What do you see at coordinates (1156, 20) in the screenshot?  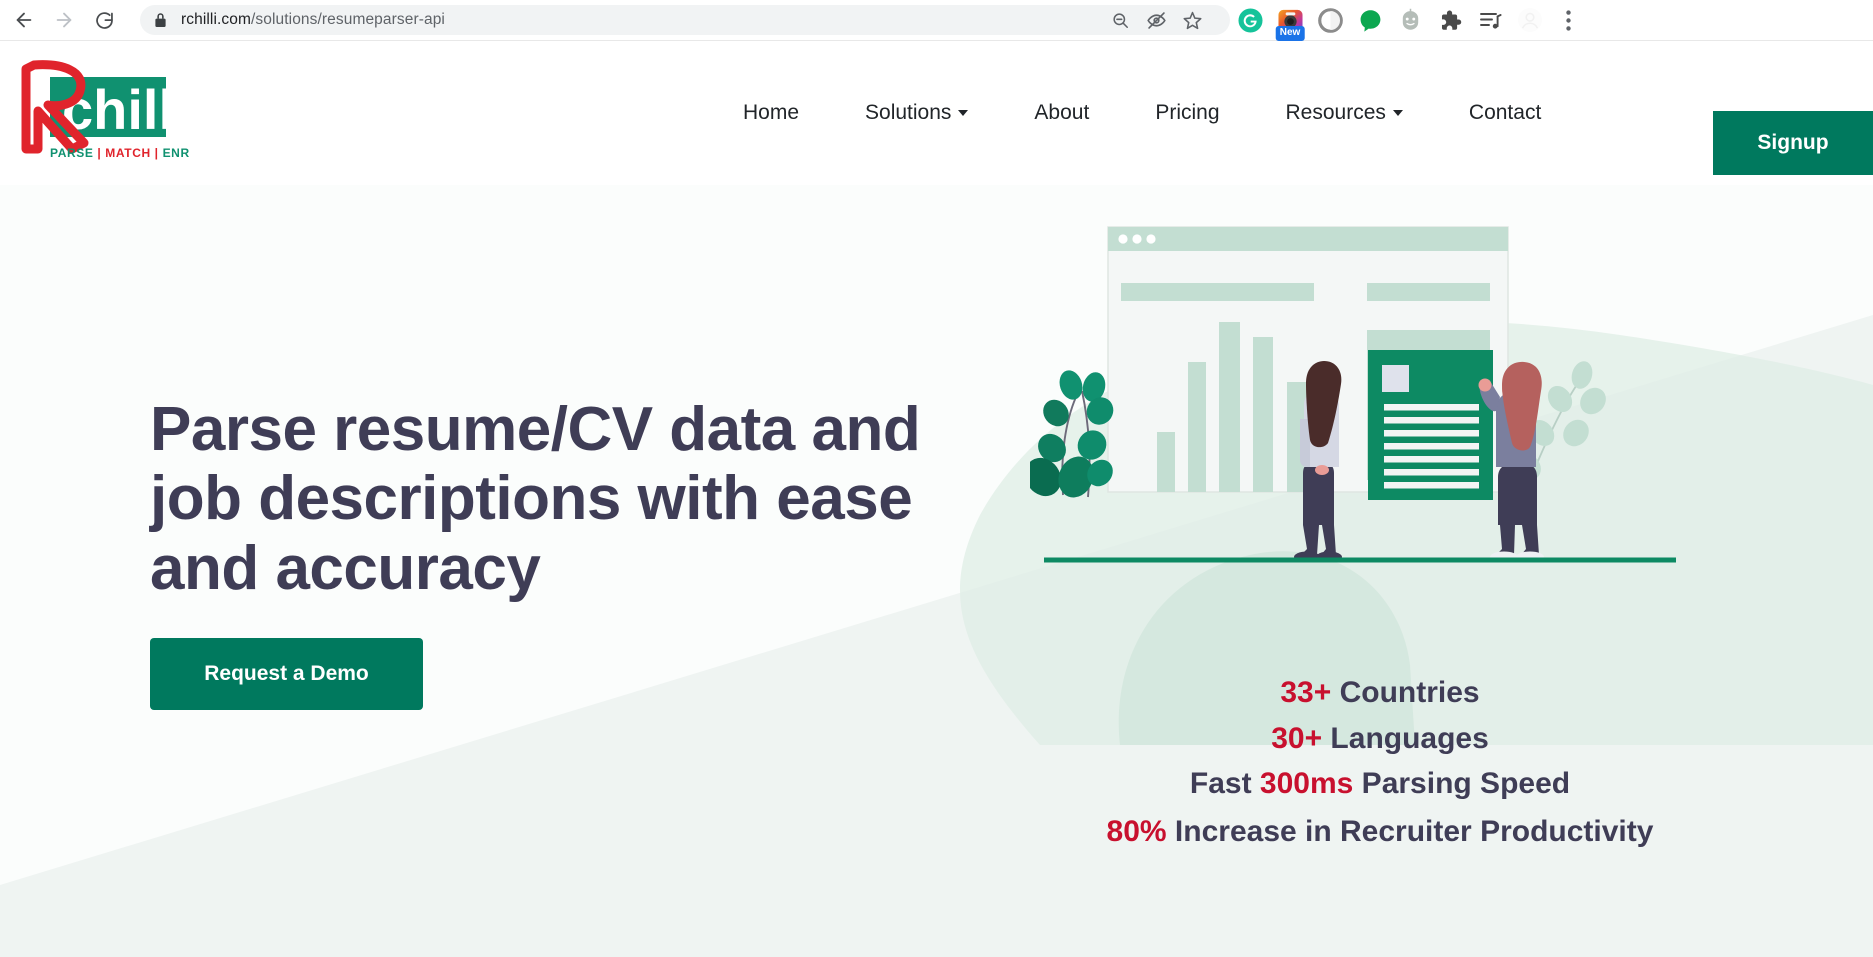 I see `eye-slash-icon` at bounding box center [1156, 20].